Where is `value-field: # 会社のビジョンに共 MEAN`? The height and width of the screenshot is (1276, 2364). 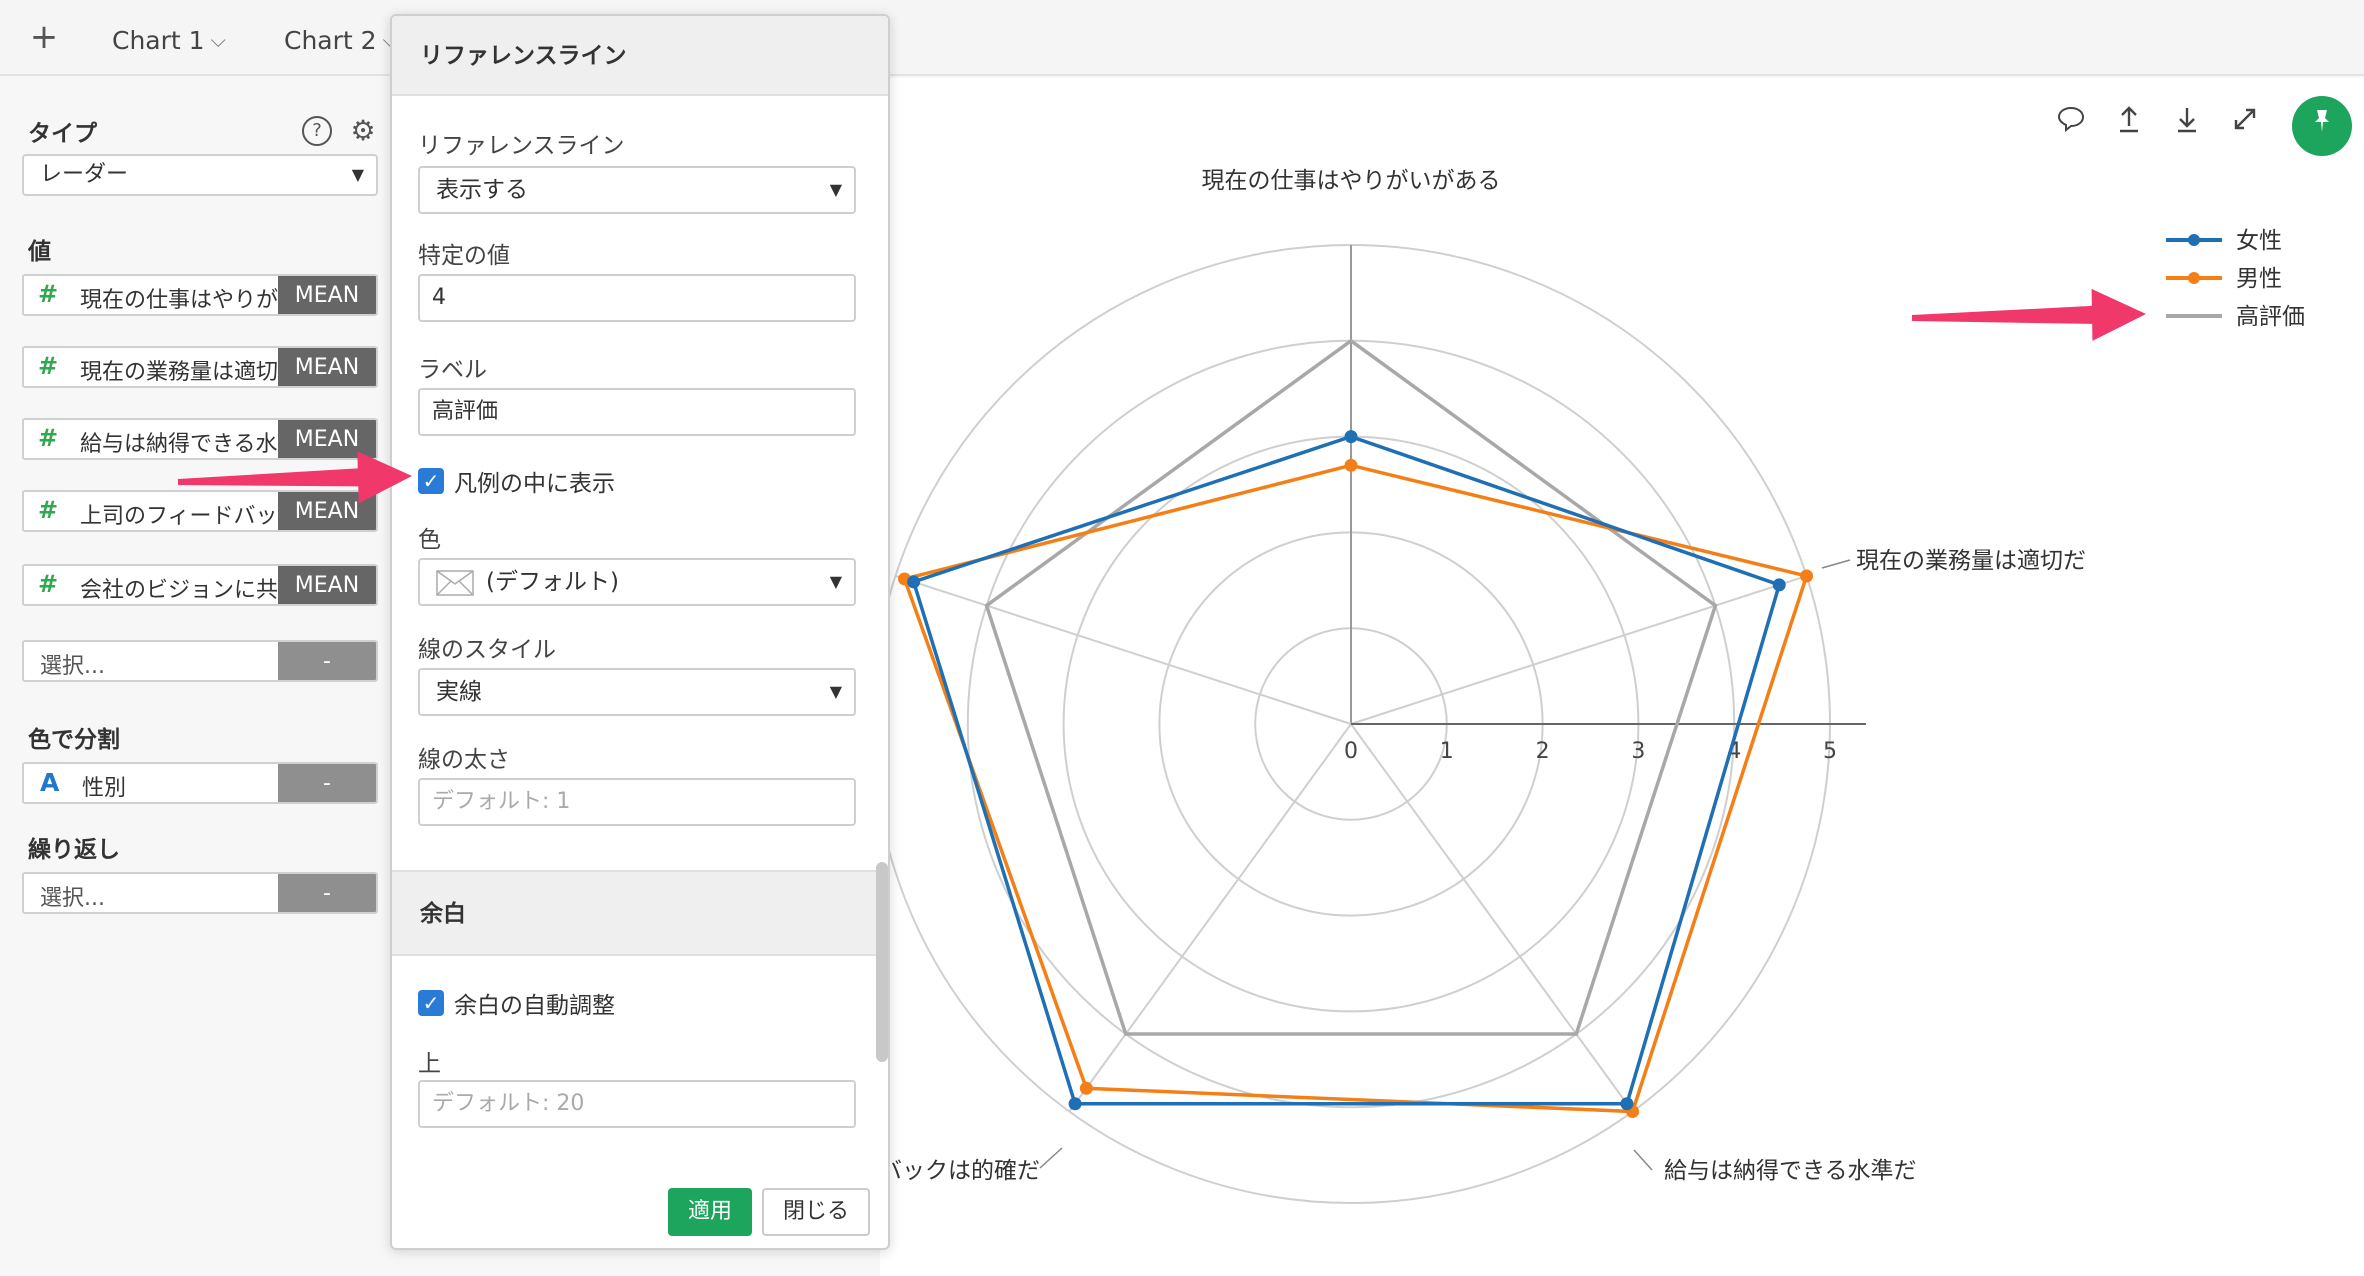
value-field: # 会社のビジョンに共 MEAN is located at coordinates (200, 585).